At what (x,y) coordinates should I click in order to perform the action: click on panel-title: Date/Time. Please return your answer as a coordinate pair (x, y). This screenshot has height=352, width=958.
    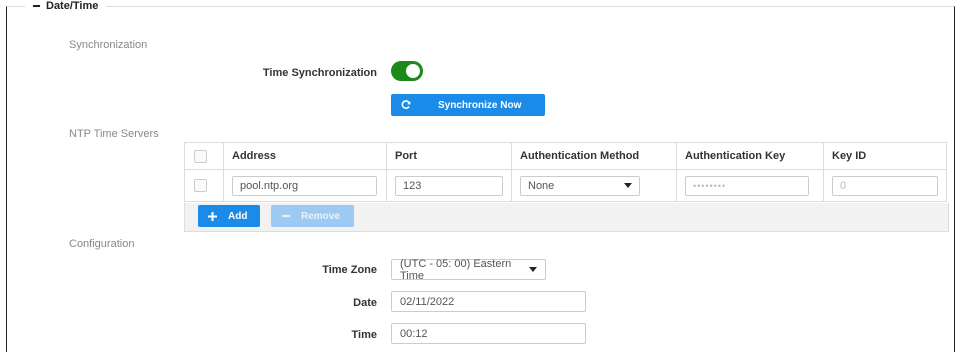
    Looking at the image, I should click on (72, 6).